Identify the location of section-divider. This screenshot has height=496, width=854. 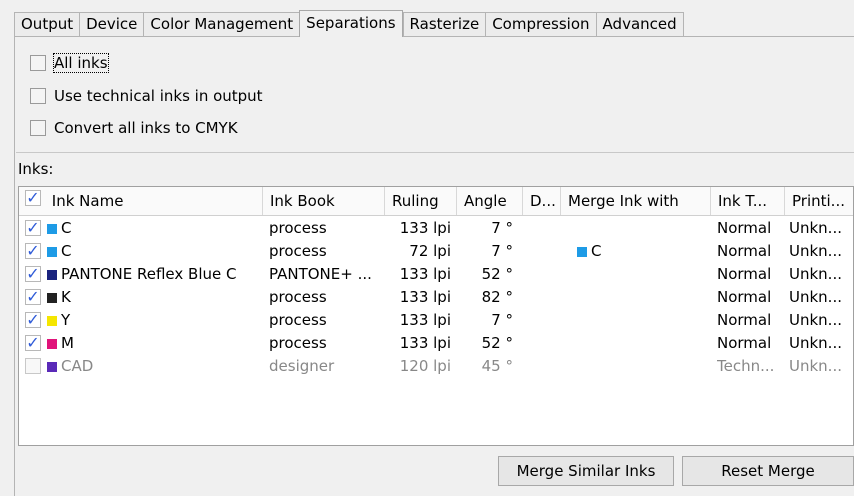
(435, 152).